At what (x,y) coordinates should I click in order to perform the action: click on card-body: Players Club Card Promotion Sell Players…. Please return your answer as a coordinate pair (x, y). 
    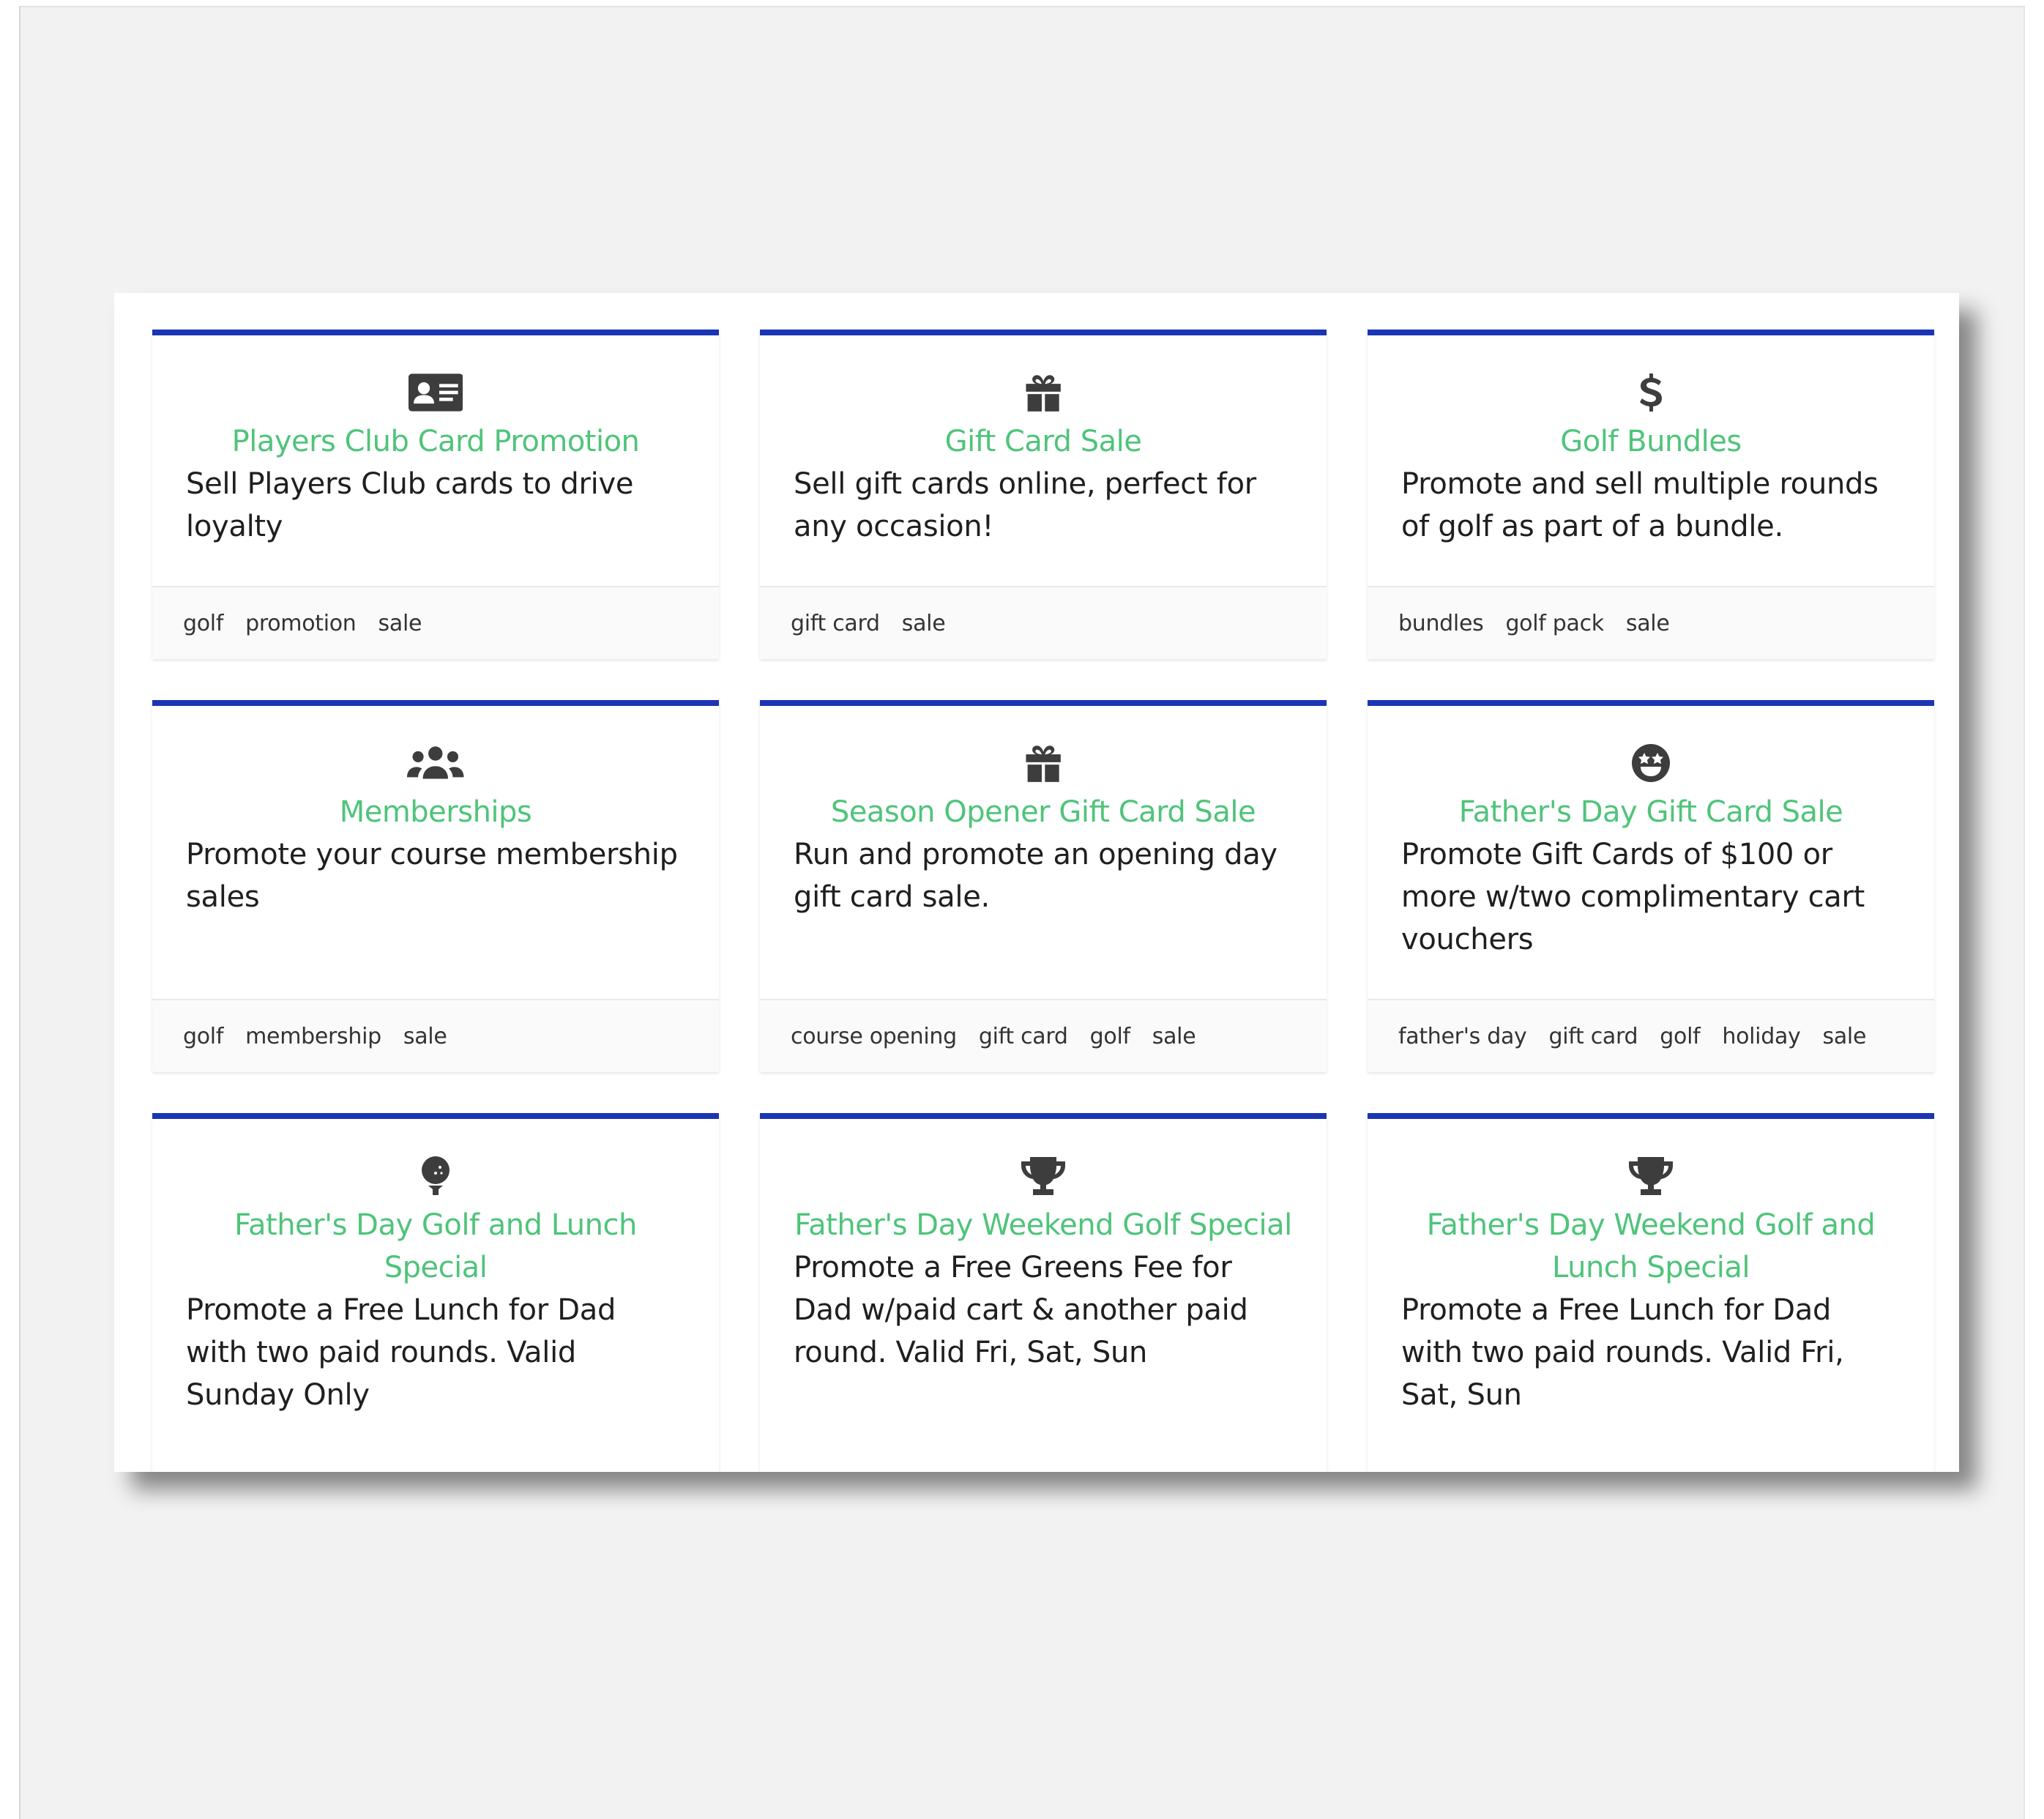
    Looking at the image, I should click on (436, 460).